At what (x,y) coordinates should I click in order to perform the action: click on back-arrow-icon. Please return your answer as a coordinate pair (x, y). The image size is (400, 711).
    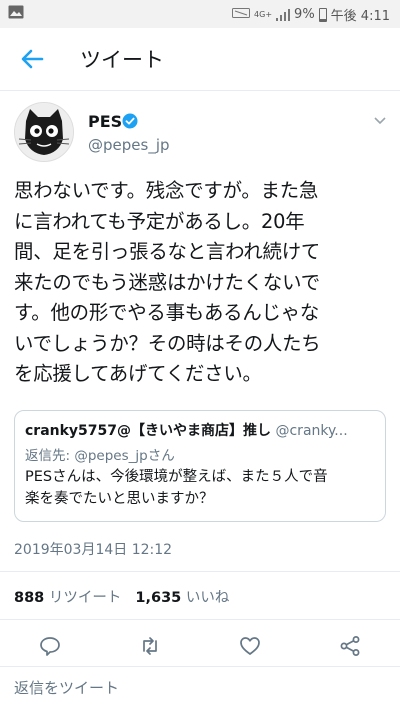
    Looking at the image, I should click on (32, 59).